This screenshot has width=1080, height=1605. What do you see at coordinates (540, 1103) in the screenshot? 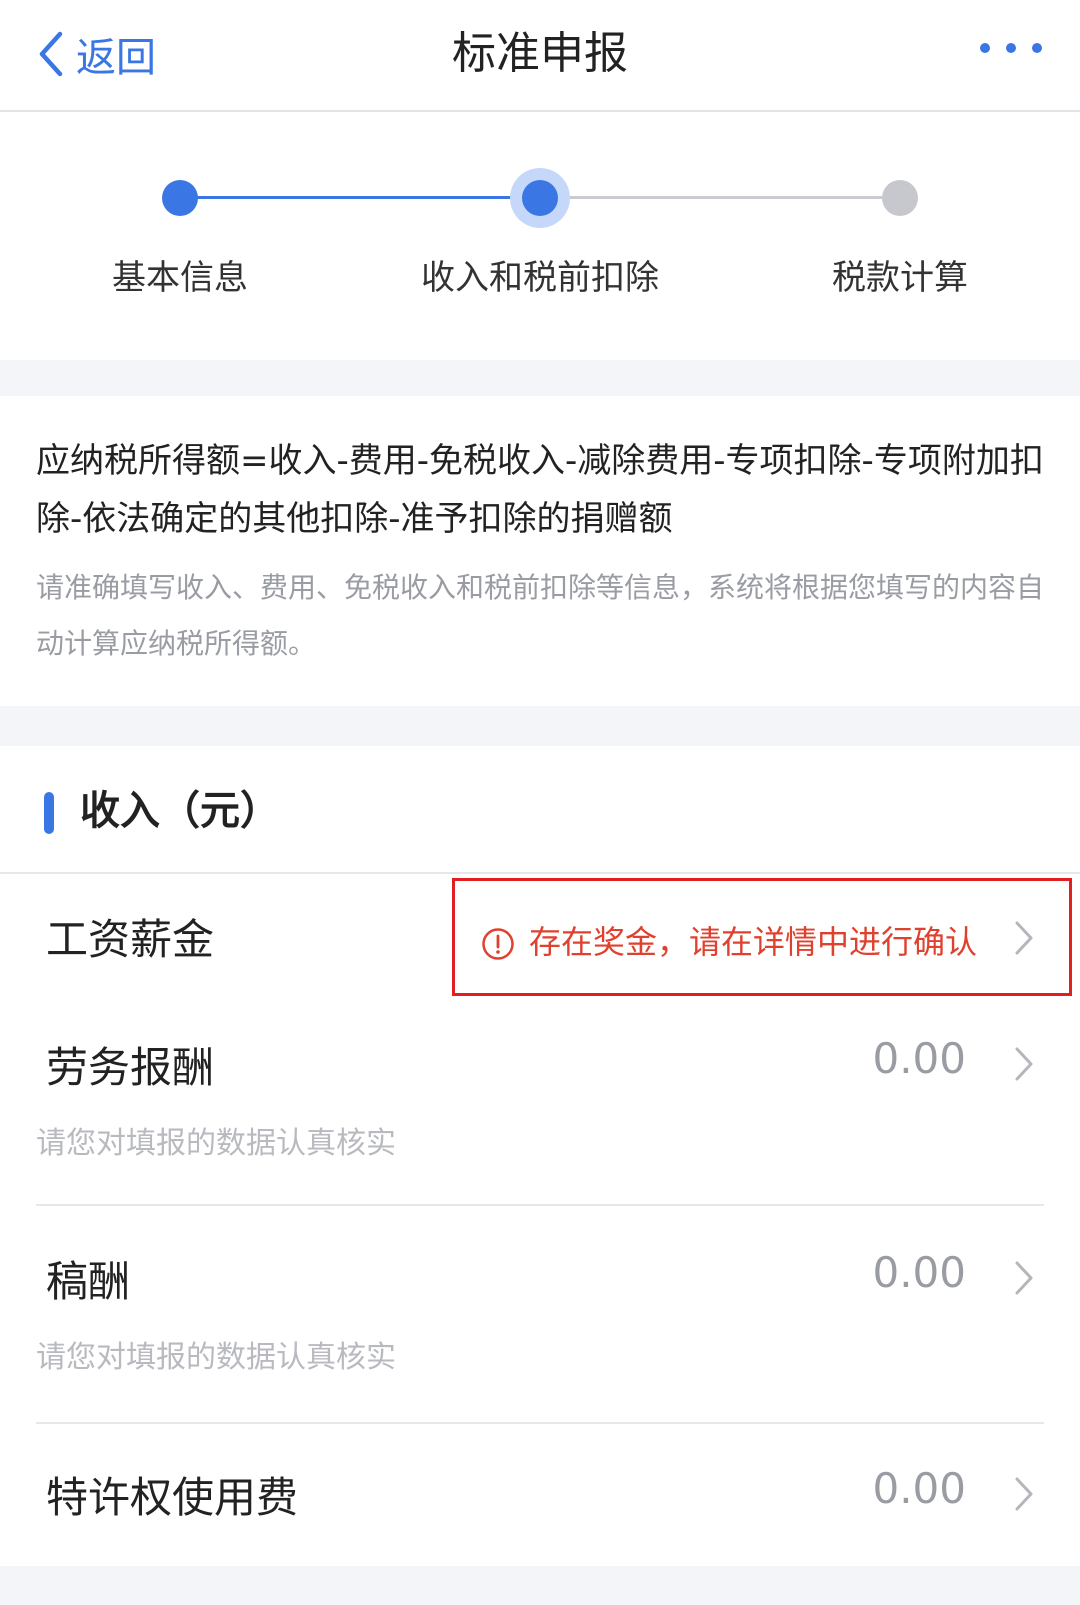
I see `income-row-labor-remuneration: 劳务报酬 0.00 请您对填报的数据认真核实` at bounding box center [540, 1103].